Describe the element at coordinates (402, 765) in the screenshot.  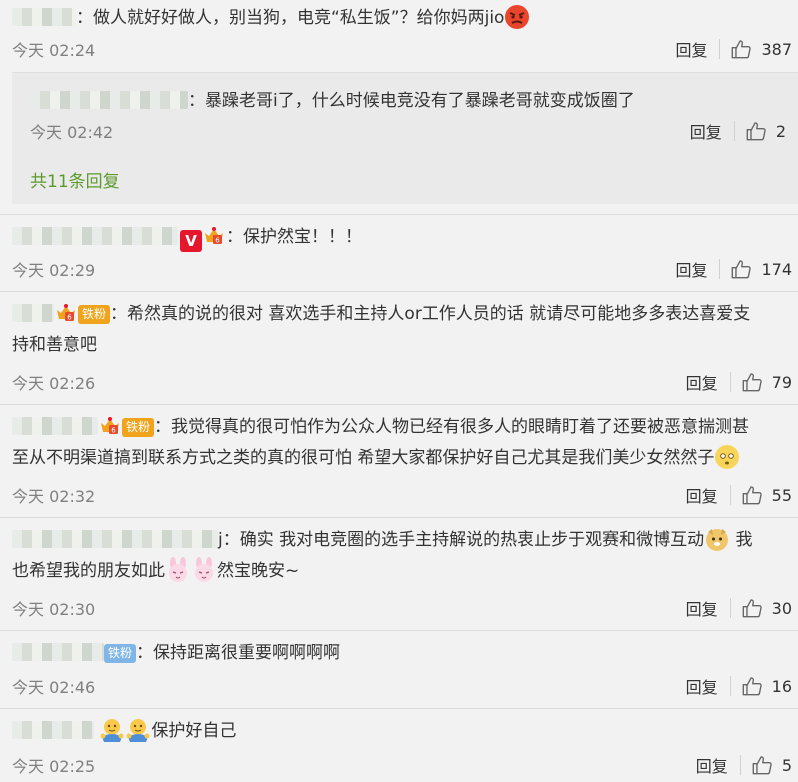
I see `comment-meta: 今天 02:25 回复 5` at that location.